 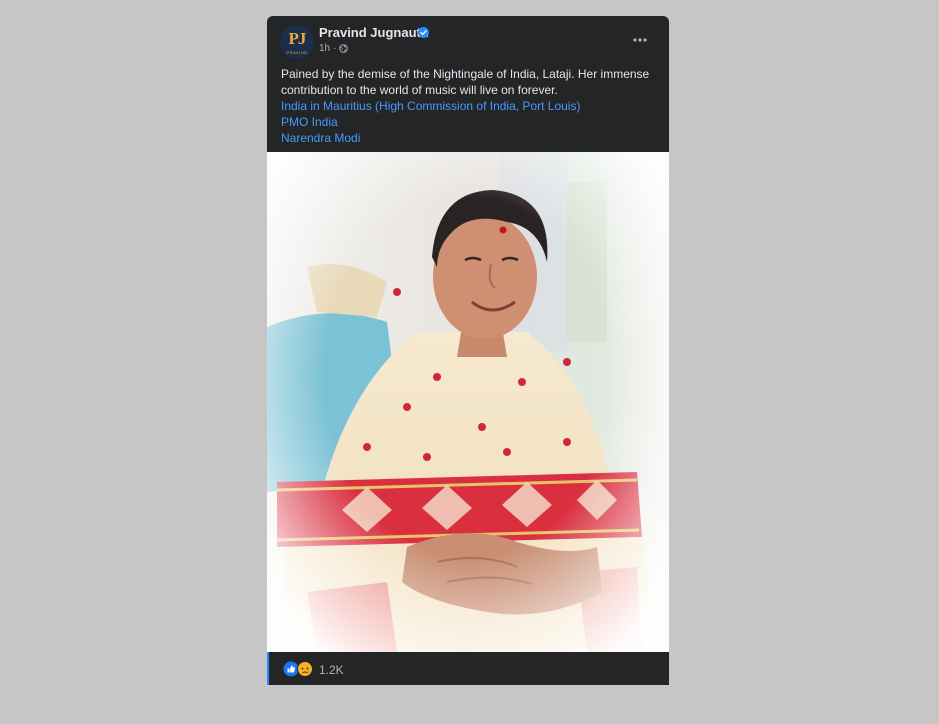 What do you see at coordinates (344, 48) in the screenshot?
I see `globe-icon` at bounding box center [344, 48].